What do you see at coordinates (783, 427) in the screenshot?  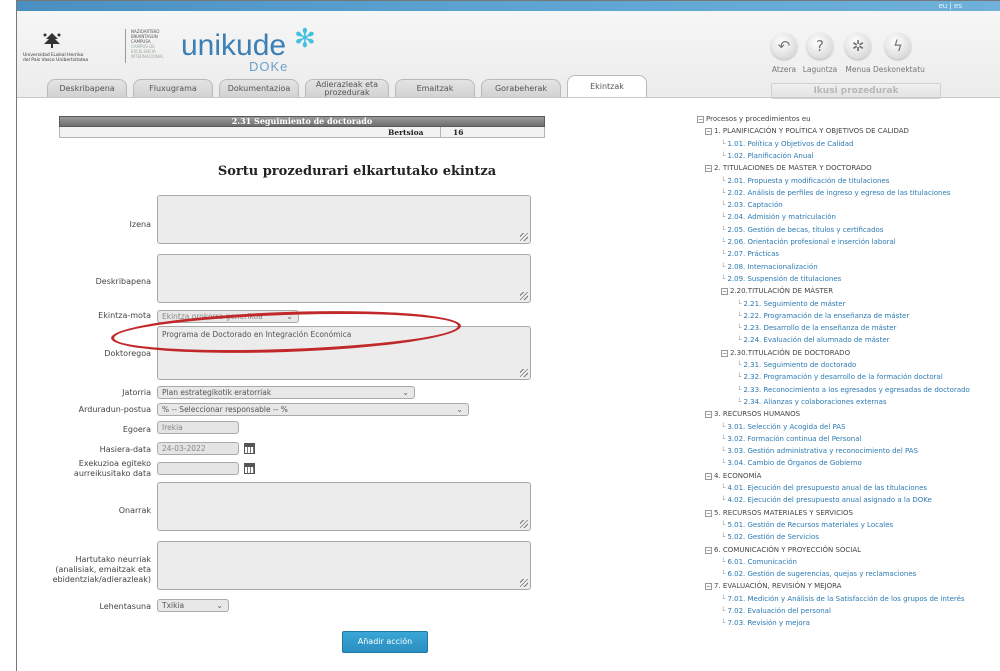 I see `tree-item: └ 3.01. Selección y Acogida del PAS` at bounding box center [783, 427].